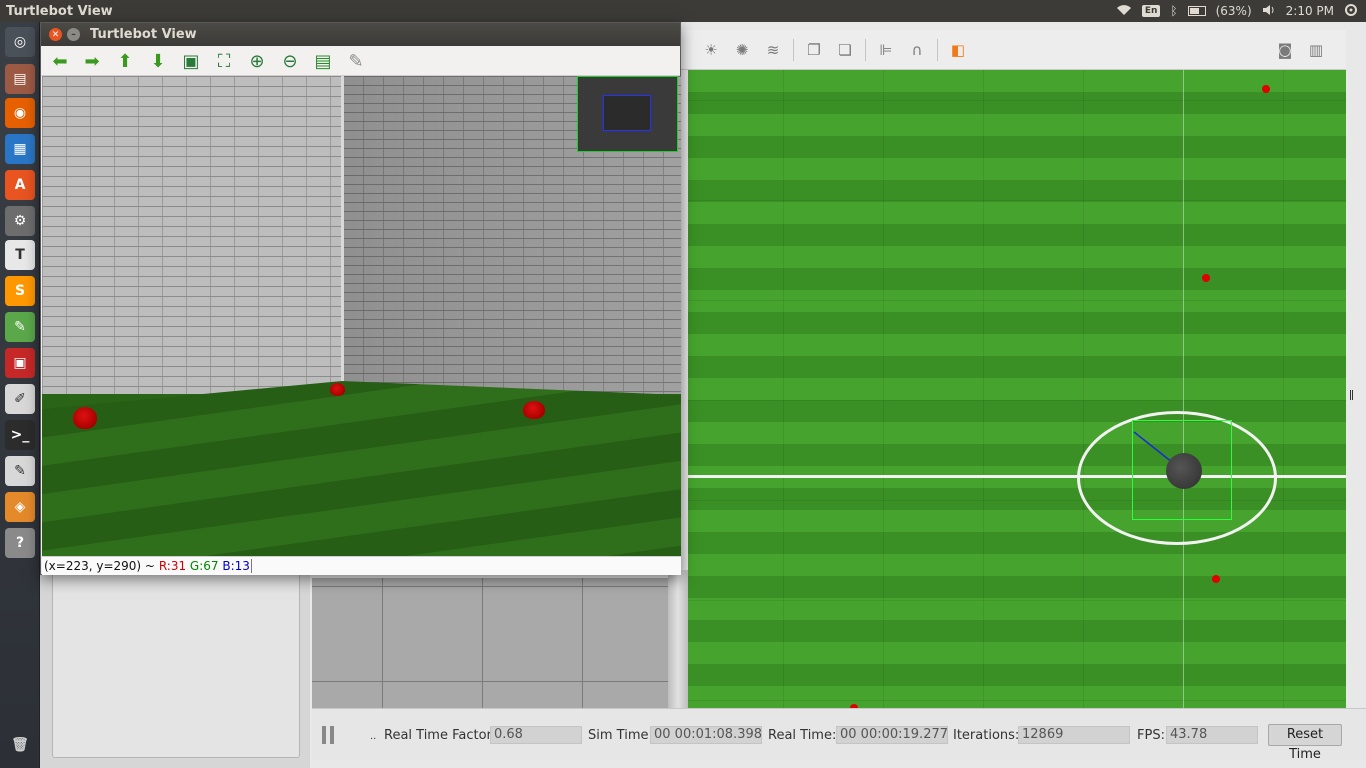 The image size is (1366, 768). I want to click on pixel-red-value: R:31, so click(172, 566).